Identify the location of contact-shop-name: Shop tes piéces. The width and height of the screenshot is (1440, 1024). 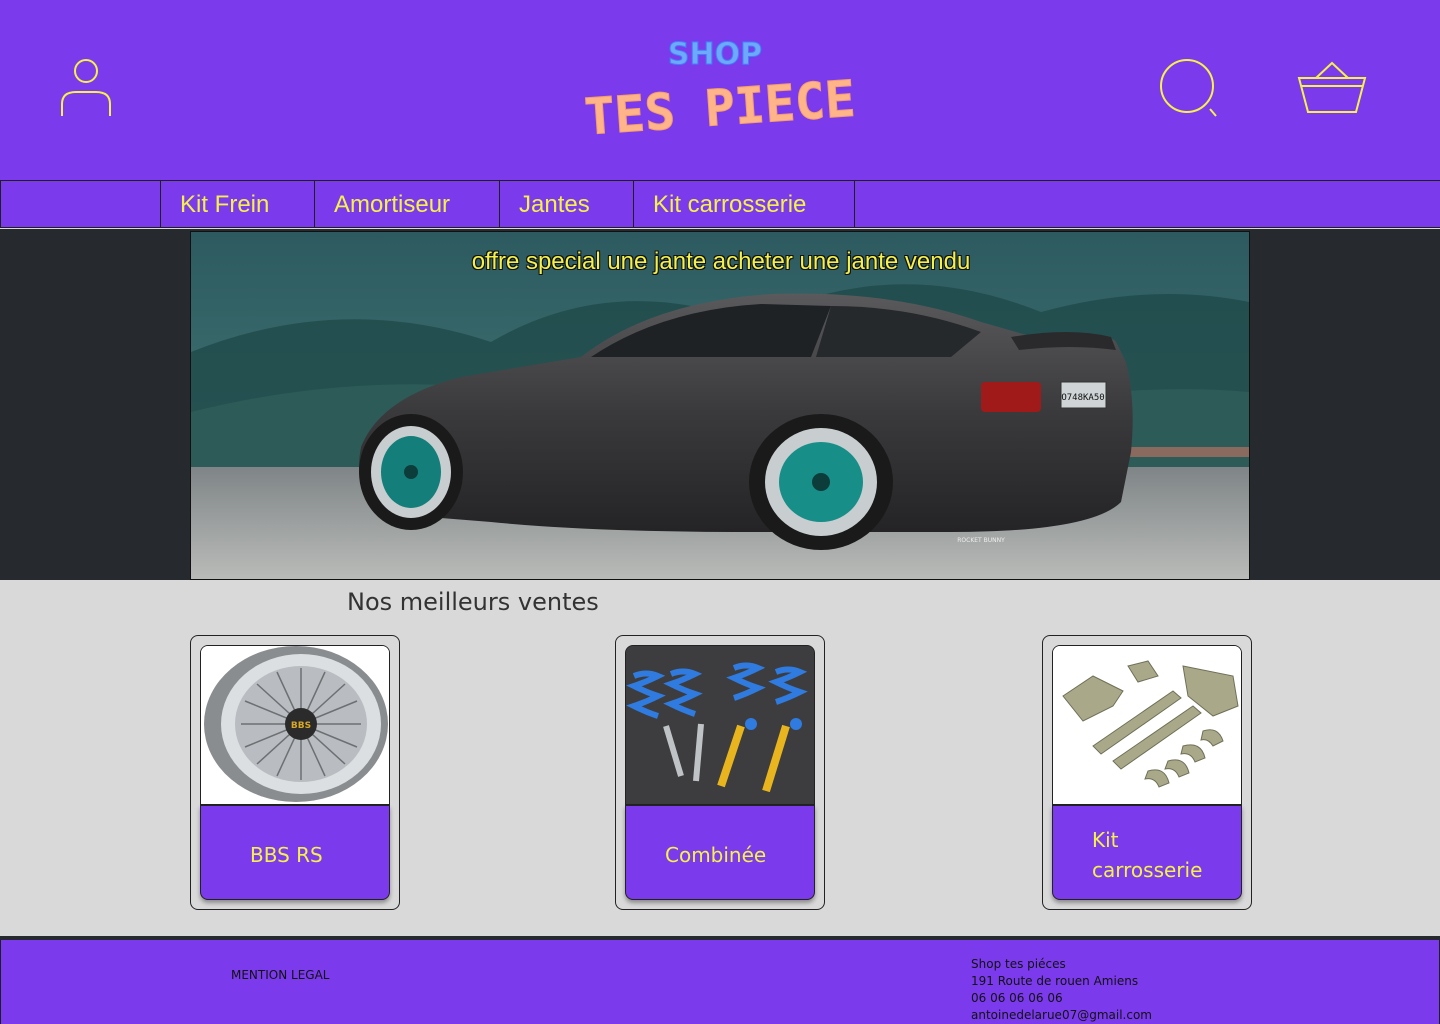
(1018, 964).